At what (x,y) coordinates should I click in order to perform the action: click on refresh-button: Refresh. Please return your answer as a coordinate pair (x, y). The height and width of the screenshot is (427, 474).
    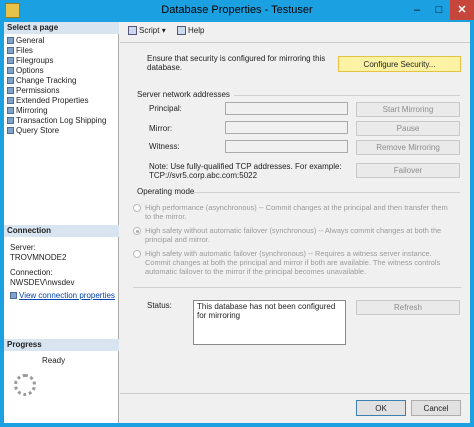
    Looking at the image, I should click on (408, 307).